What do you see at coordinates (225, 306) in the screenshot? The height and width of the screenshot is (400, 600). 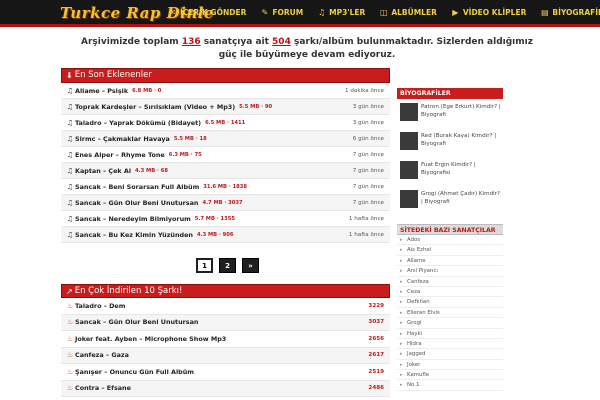 I see `top-row: ♨ Taladro – Dem 3229` at bounding box center [225, 306].